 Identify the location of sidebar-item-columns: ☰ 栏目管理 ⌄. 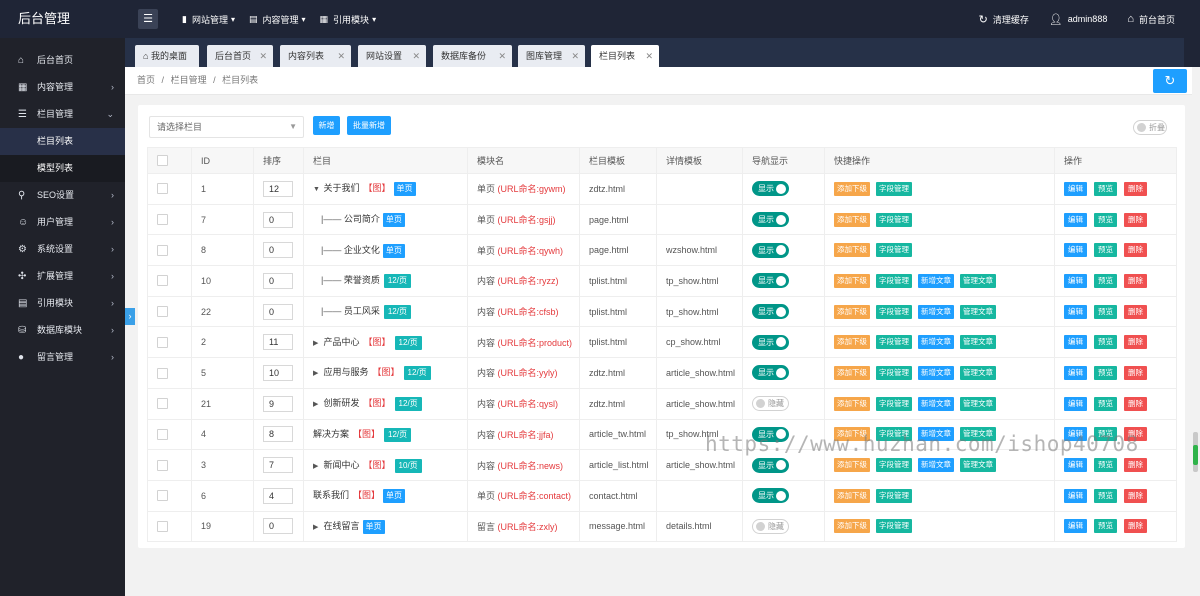
(62, 114).